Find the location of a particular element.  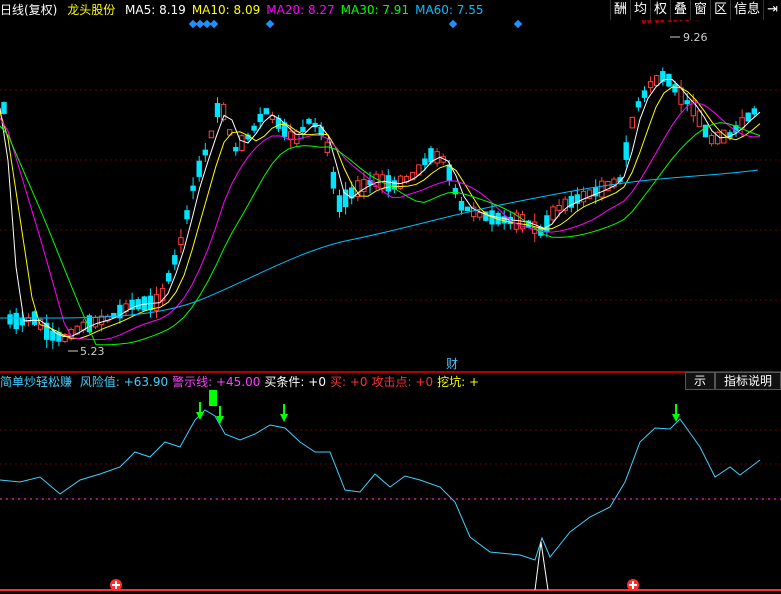

toolbar-item-1: 均 is located at coordinates (640, 10).